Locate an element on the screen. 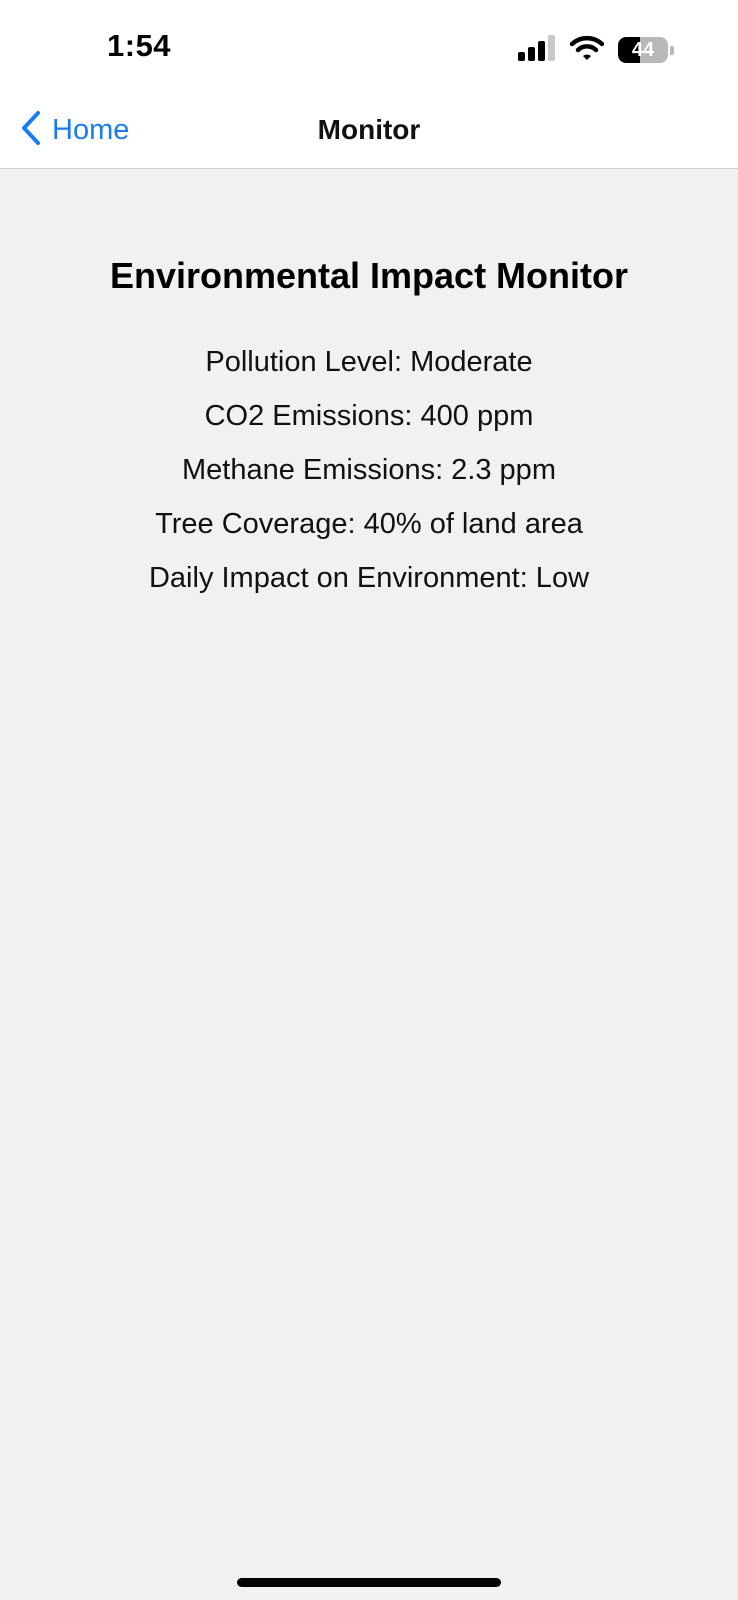 The height and width of the screenshot is (1600, 738). battery-level: 44 is located at coordinates (643, 49).